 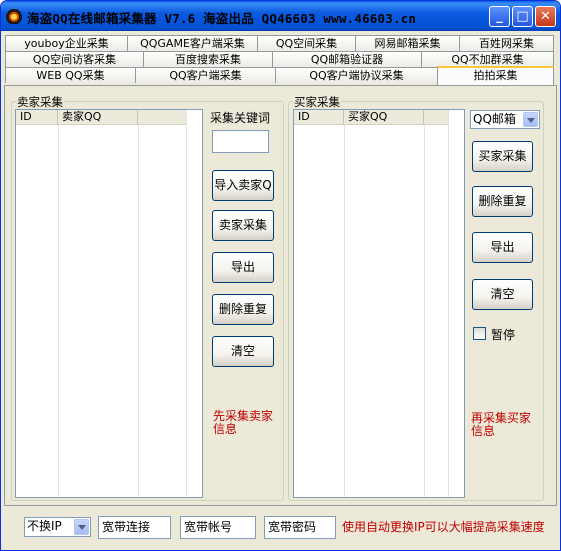 I want to click on ip-mode-select: 不换IP, so click(x=57, y=527).